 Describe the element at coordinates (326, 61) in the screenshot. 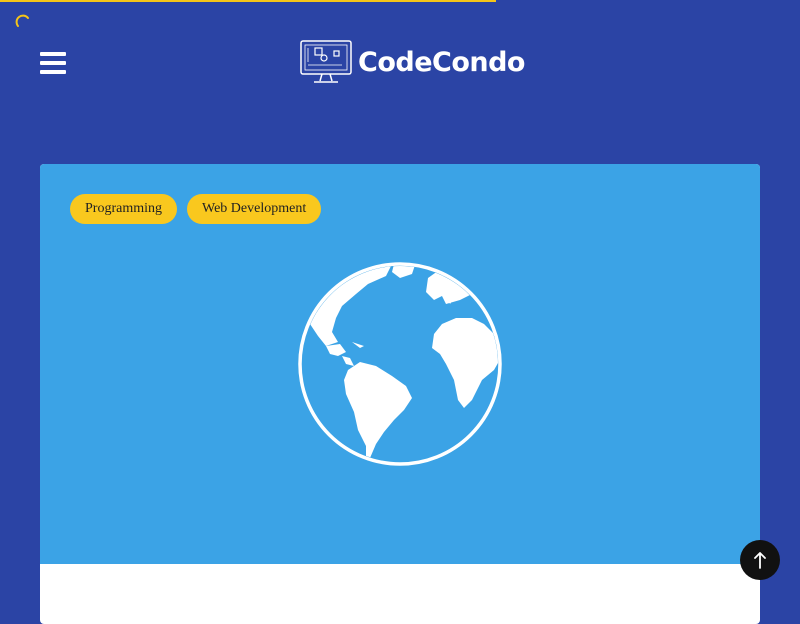

I see `monitor-logo-icon` at that location.